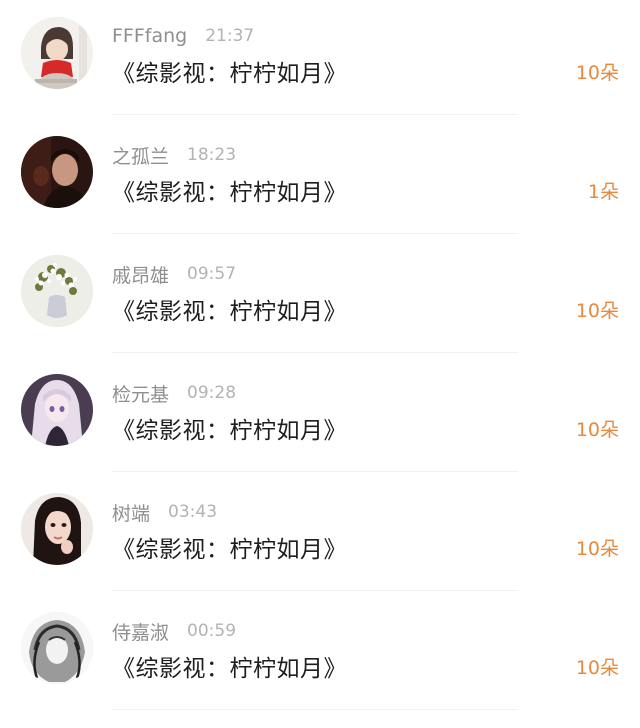 This screenshot has width=640, height=728. What do you see at coordinates (174, 631) in the screenshot?
I see `row-meta: 侍嘉淑 00:59` at bounding box center [174, 631].